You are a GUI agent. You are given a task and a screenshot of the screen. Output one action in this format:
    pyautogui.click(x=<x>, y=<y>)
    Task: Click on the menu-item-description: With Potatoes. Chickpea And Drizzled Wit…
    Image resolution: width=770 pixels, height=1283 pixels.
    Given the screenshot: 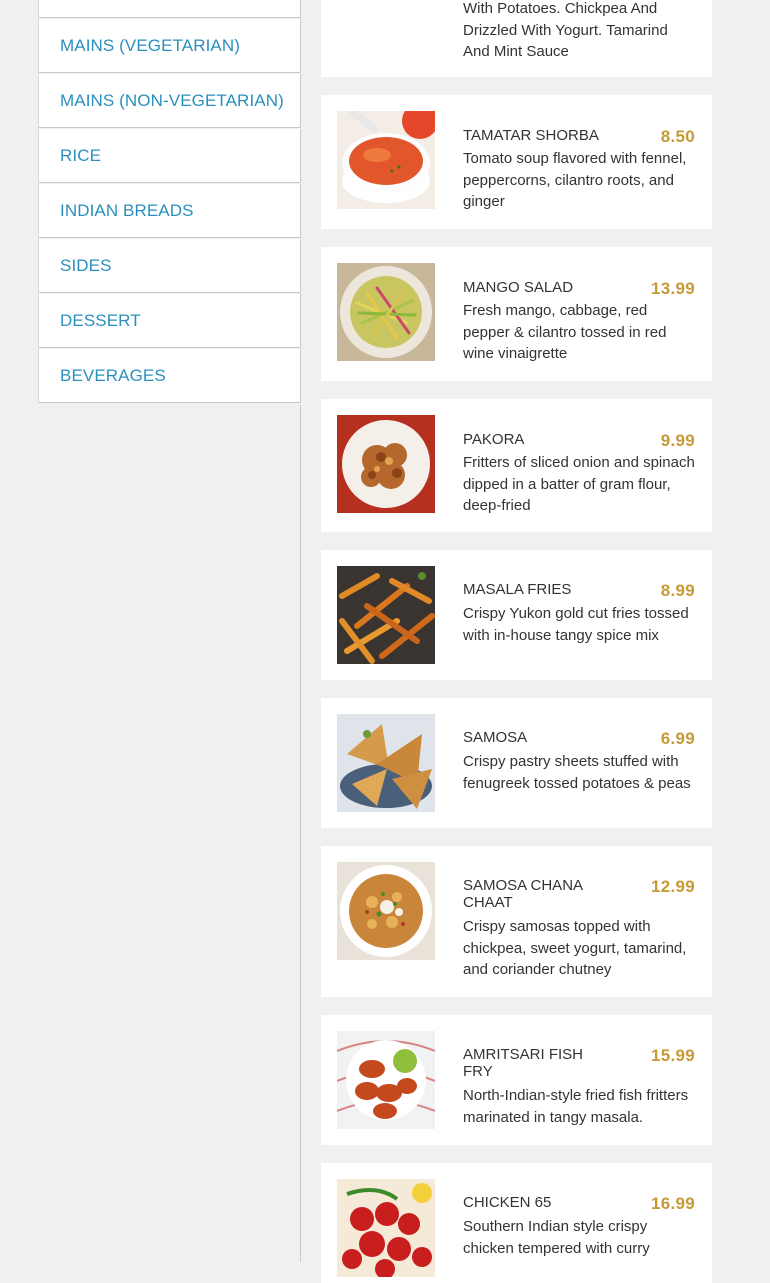 What is the action you would take?
    pyautogui.click(x=565, y=30)
    